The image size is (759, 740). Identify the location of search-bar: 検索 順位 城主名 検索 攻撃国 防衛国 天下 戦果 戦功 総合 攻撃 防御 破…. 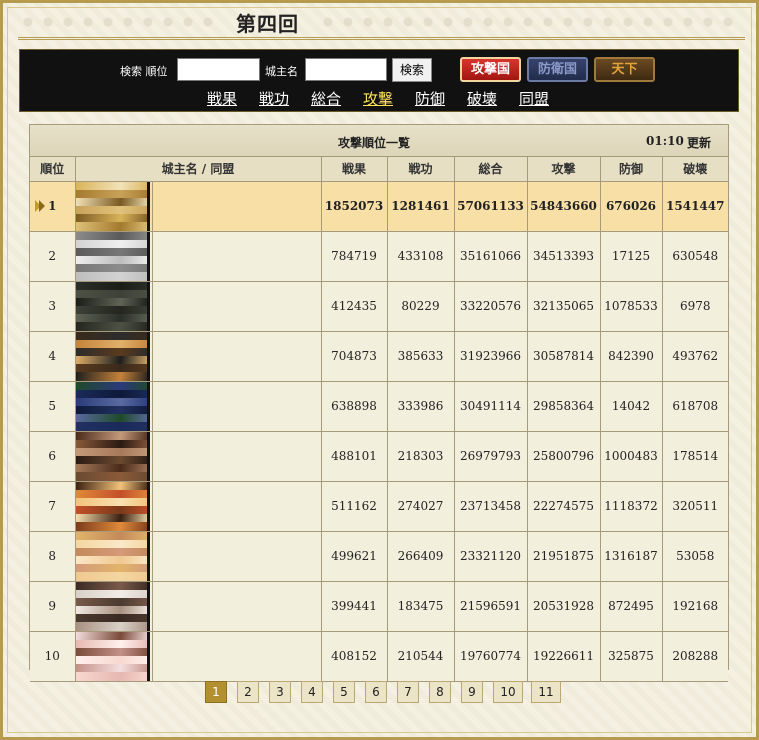
(379, 80).